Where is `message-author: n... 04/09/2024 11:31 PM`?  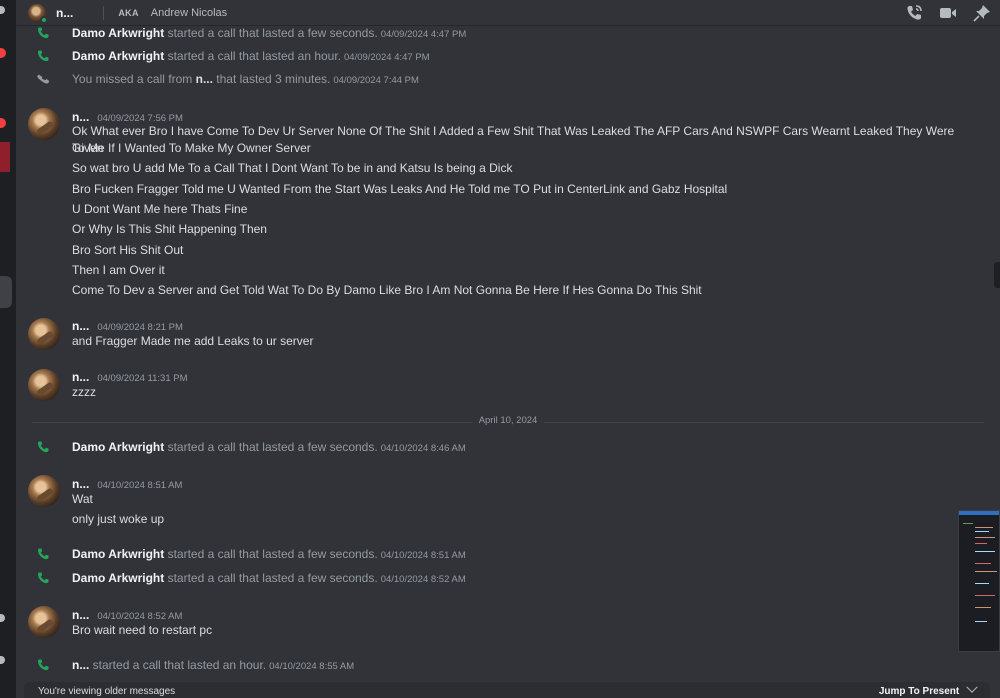
message-author: n... 04/09/2024 11:31 PM is located at coordinates (130, 377).